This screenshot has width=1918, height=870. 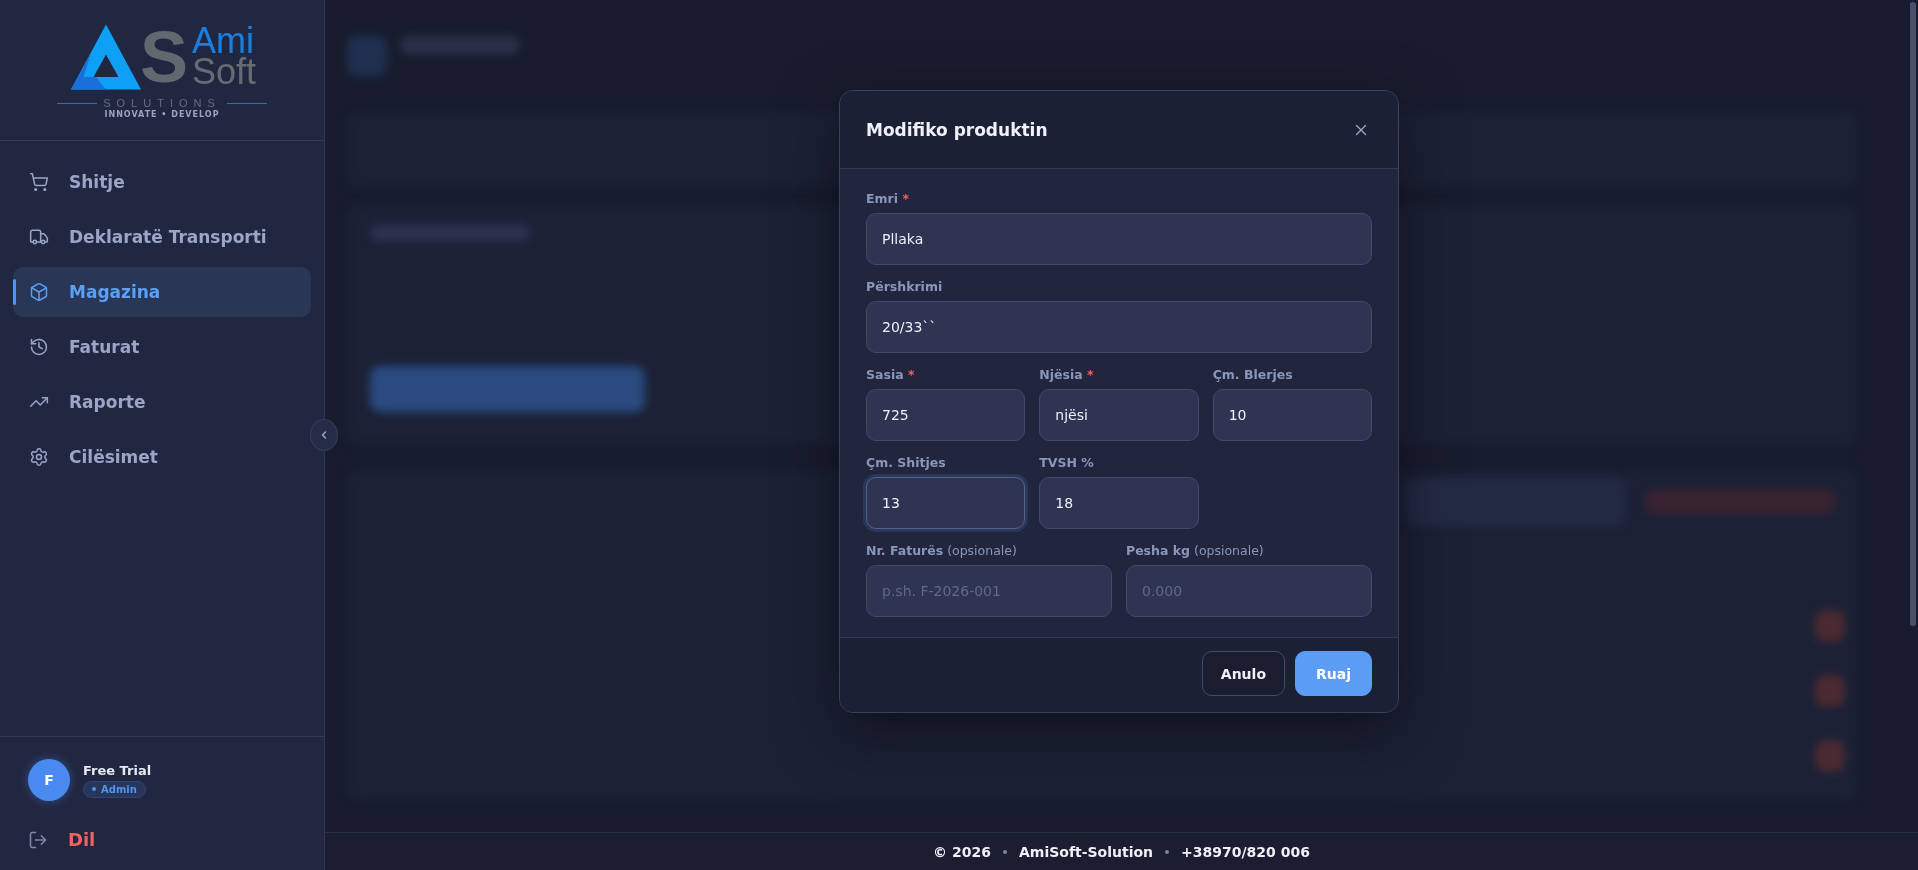 I want to click on logout-icon, so click(x=38, y=839).